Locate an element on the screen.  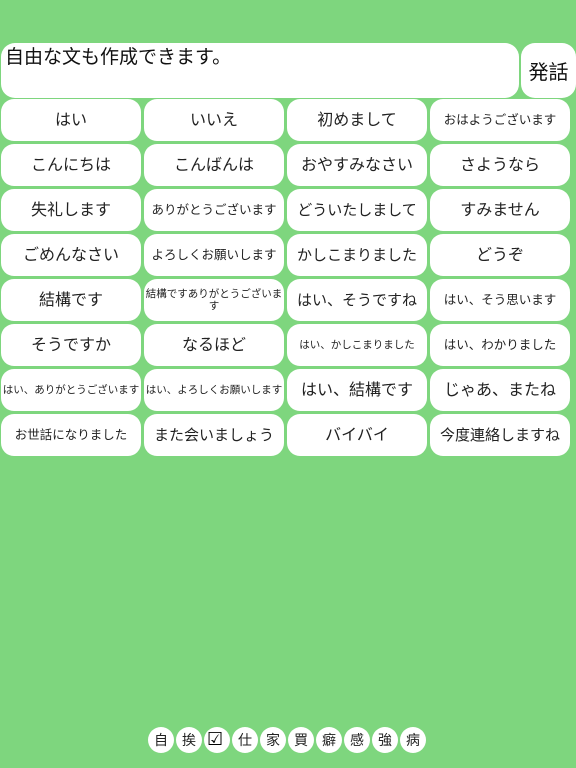
phrase-button: かしこまりました is located at coordinates (357, 255).